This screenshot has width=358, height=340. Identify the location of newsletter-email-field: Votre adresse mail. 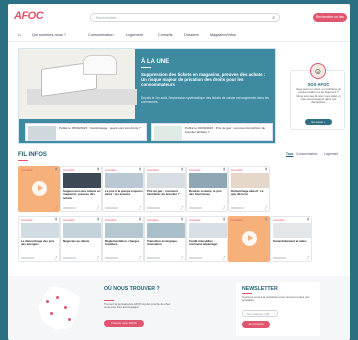
(260, 313).